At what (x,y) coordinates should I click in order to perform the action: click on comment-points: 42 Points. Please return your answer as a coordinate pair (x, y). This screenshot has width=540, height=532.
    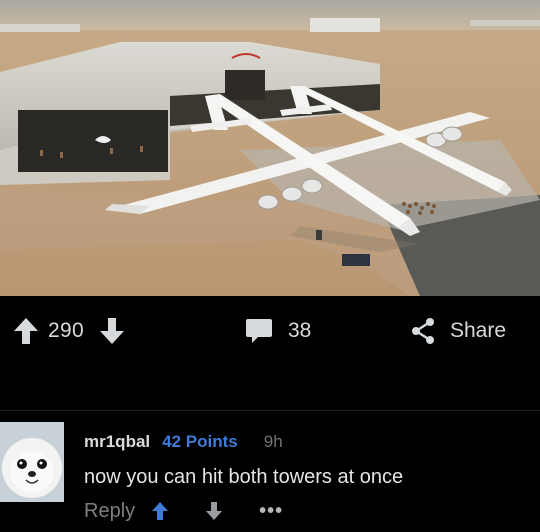
    Looking at the image, I should click on (200, 441).